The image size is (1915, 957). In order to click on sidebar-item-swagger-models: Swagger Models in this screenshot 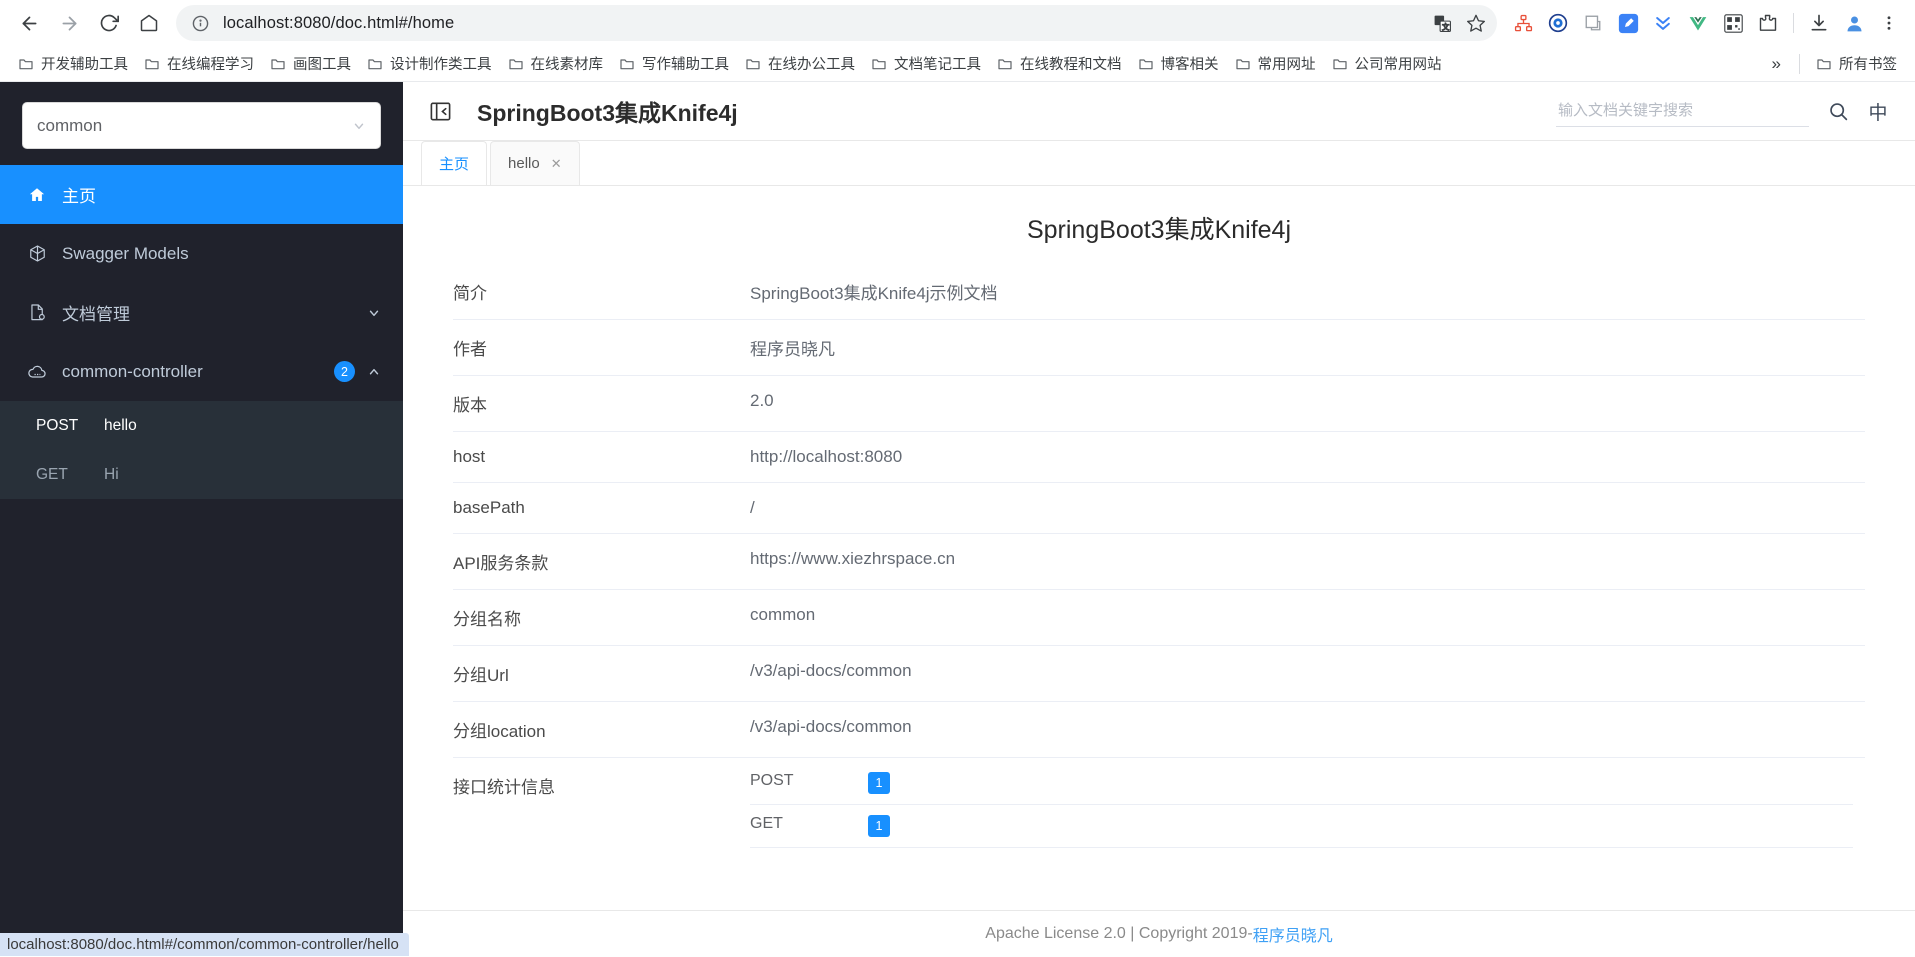, I will do `click(201, 253)`.